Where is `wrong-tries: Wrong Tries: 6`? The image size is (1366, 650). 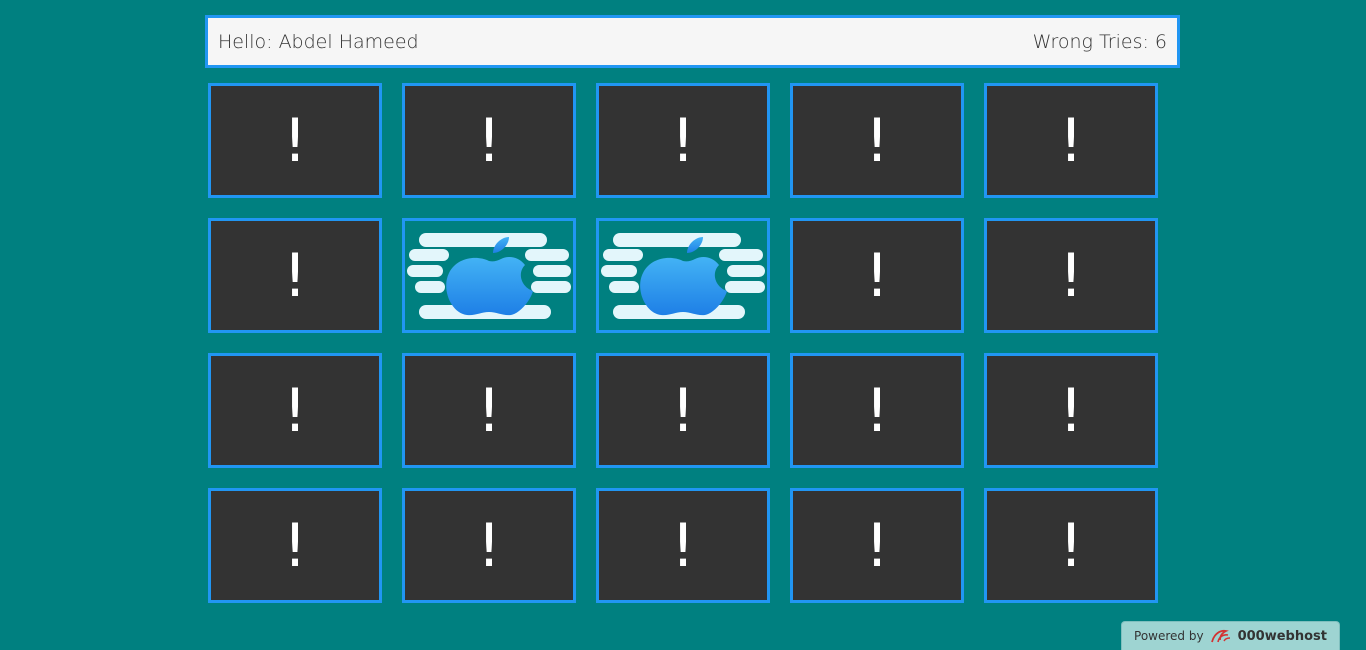
wrong-tries: Wrong Tries: 6 is located at coordinates (1100, 42).